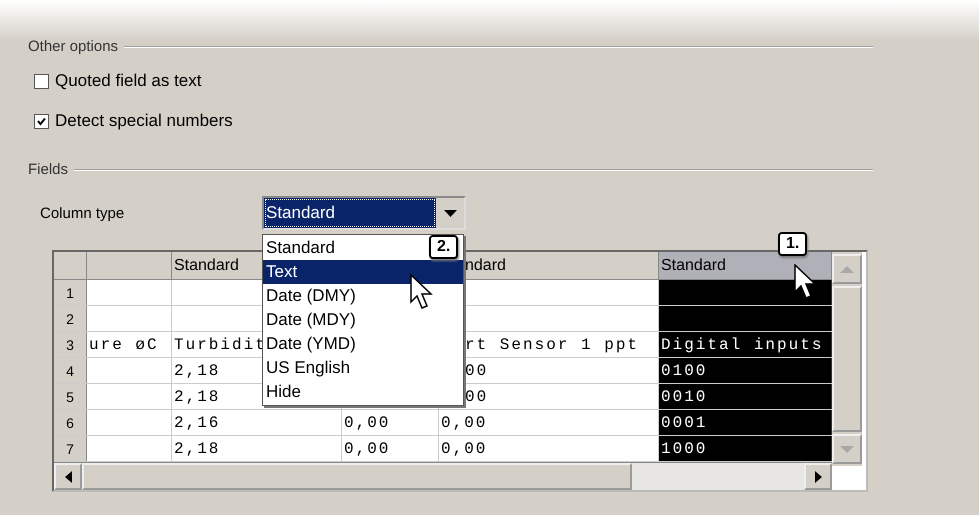 This screenshot has width=979, height=515. What do you see at coordinates (450, 213) in the screenshot?
I see `dropdown-arrow-icon` at bounding box center [450, 213].